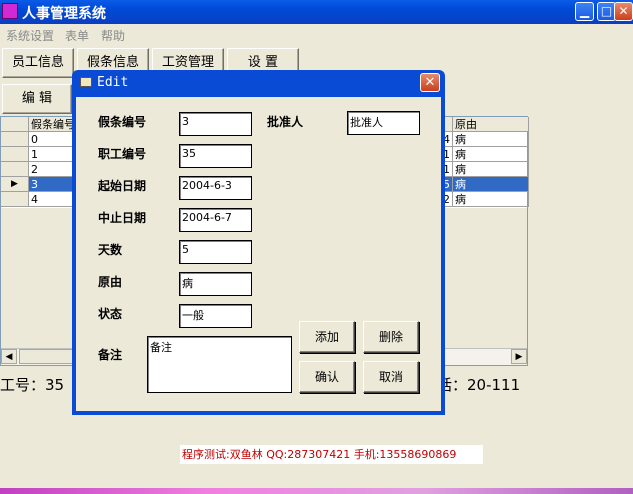 Image resolution: width=633 pixels, height=494 pixels. I want to click on note-label: 备注, so click(110, 355).